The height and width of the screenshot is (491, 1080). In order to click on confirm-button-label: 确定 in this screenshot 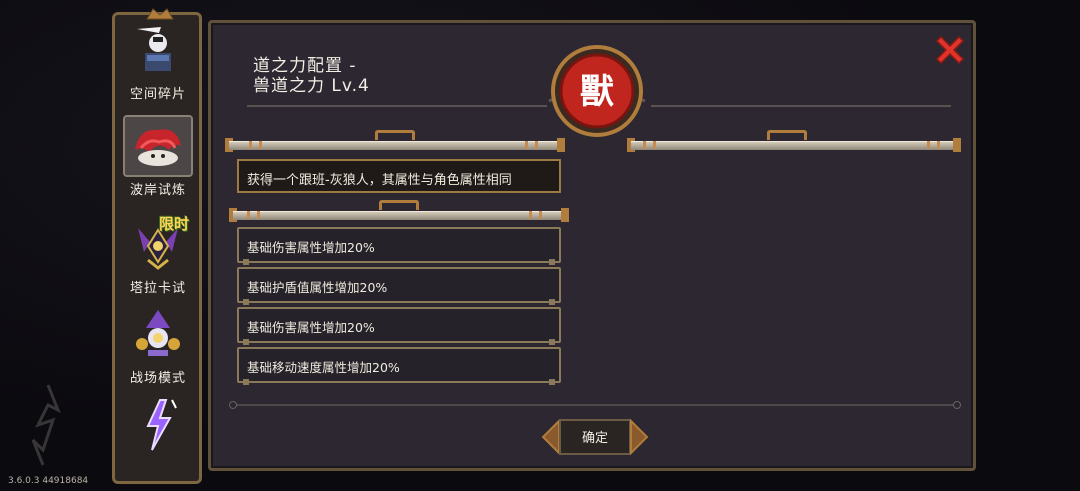, I will do `click(594, 438)`.